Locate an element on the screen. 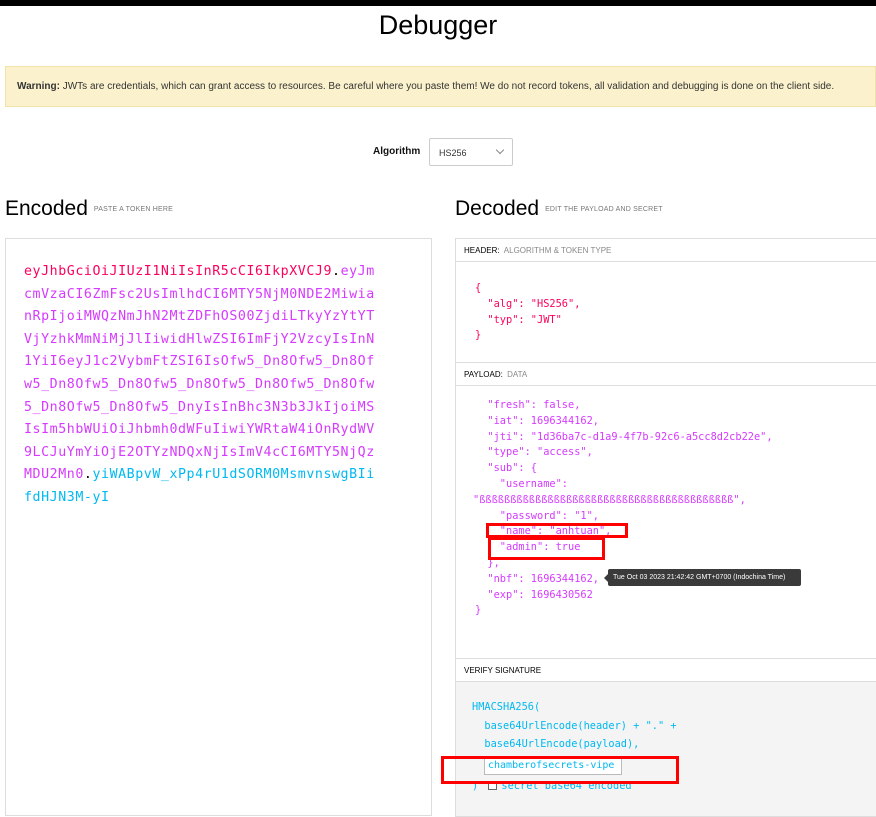 The height and width of the screenshot is (817, 876). decoded-subheading: EDIT THE PAYLOAD AND SECRET is located at coordinates (604, 209).